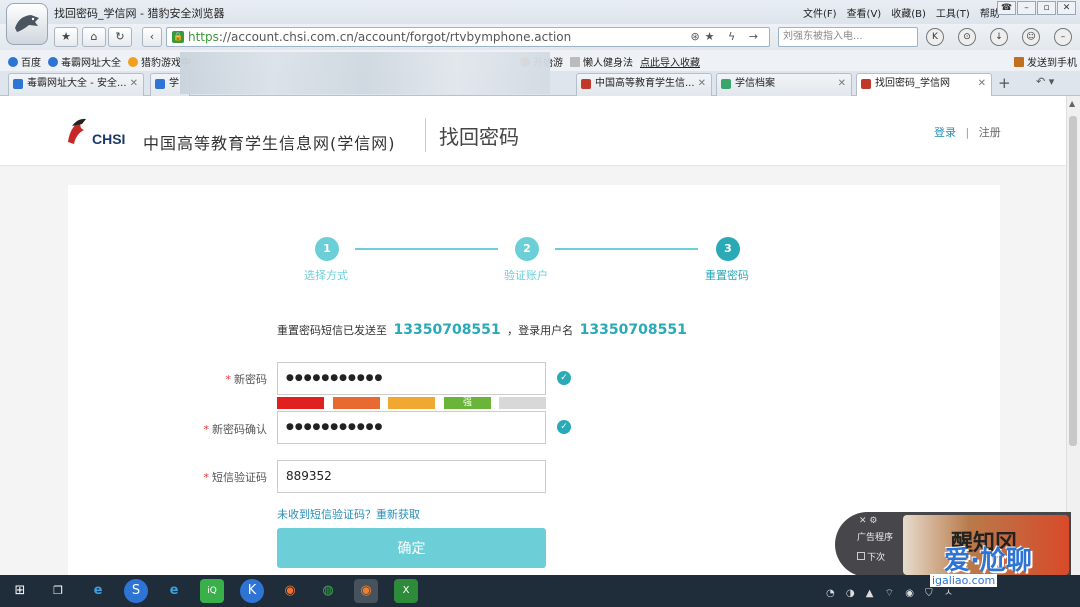 This screenshot has height=607, width=1080. Describe the element at coordinates (152, 37) in the screenshot. I see `back-button: ‹` at that location.